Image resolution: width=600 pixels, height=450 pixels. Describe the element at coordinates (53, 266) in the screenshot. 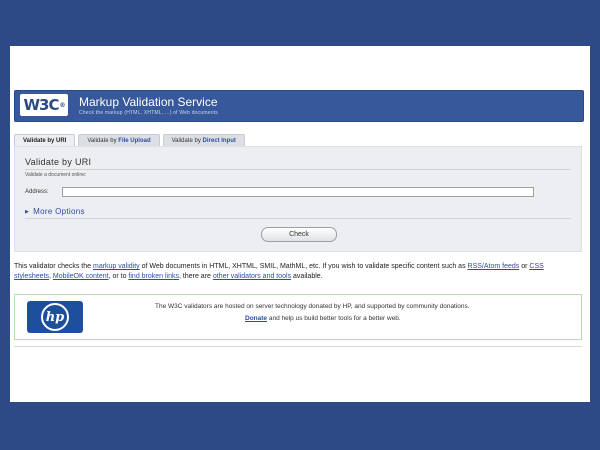

I see `about-text-part: This validator checks the` at that location.